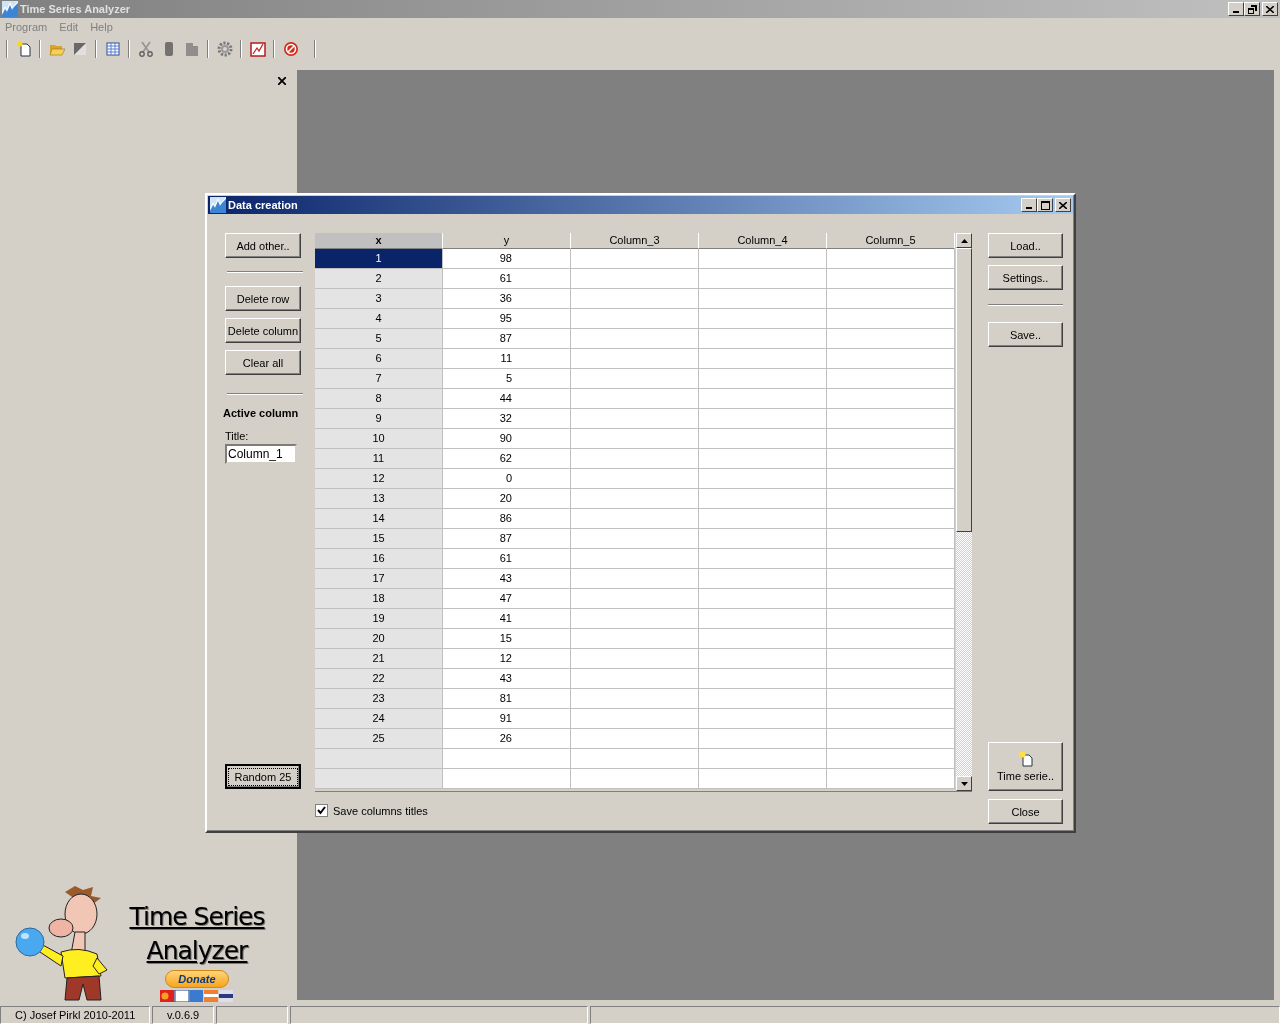  I want to click on table-cell: 2, so click(379, 279).